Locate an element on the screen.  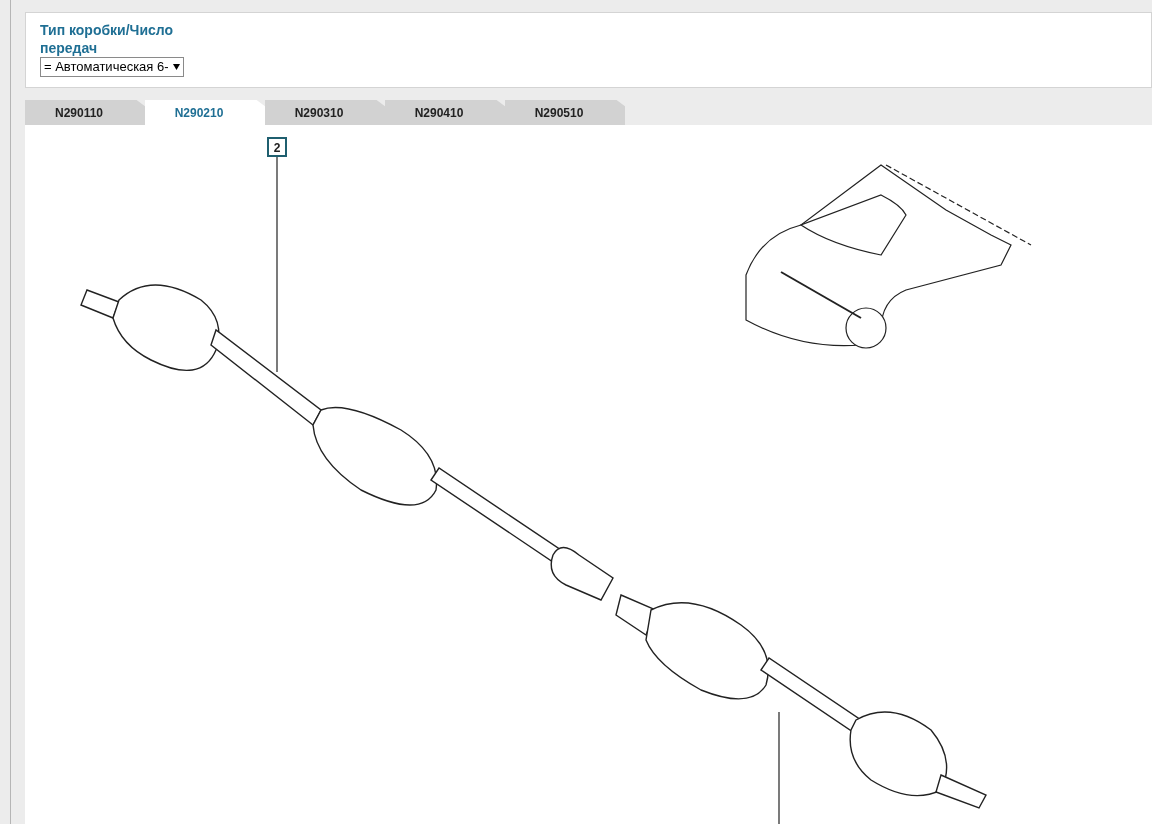
callout-label: 2 is located at coordinates (277, 147).